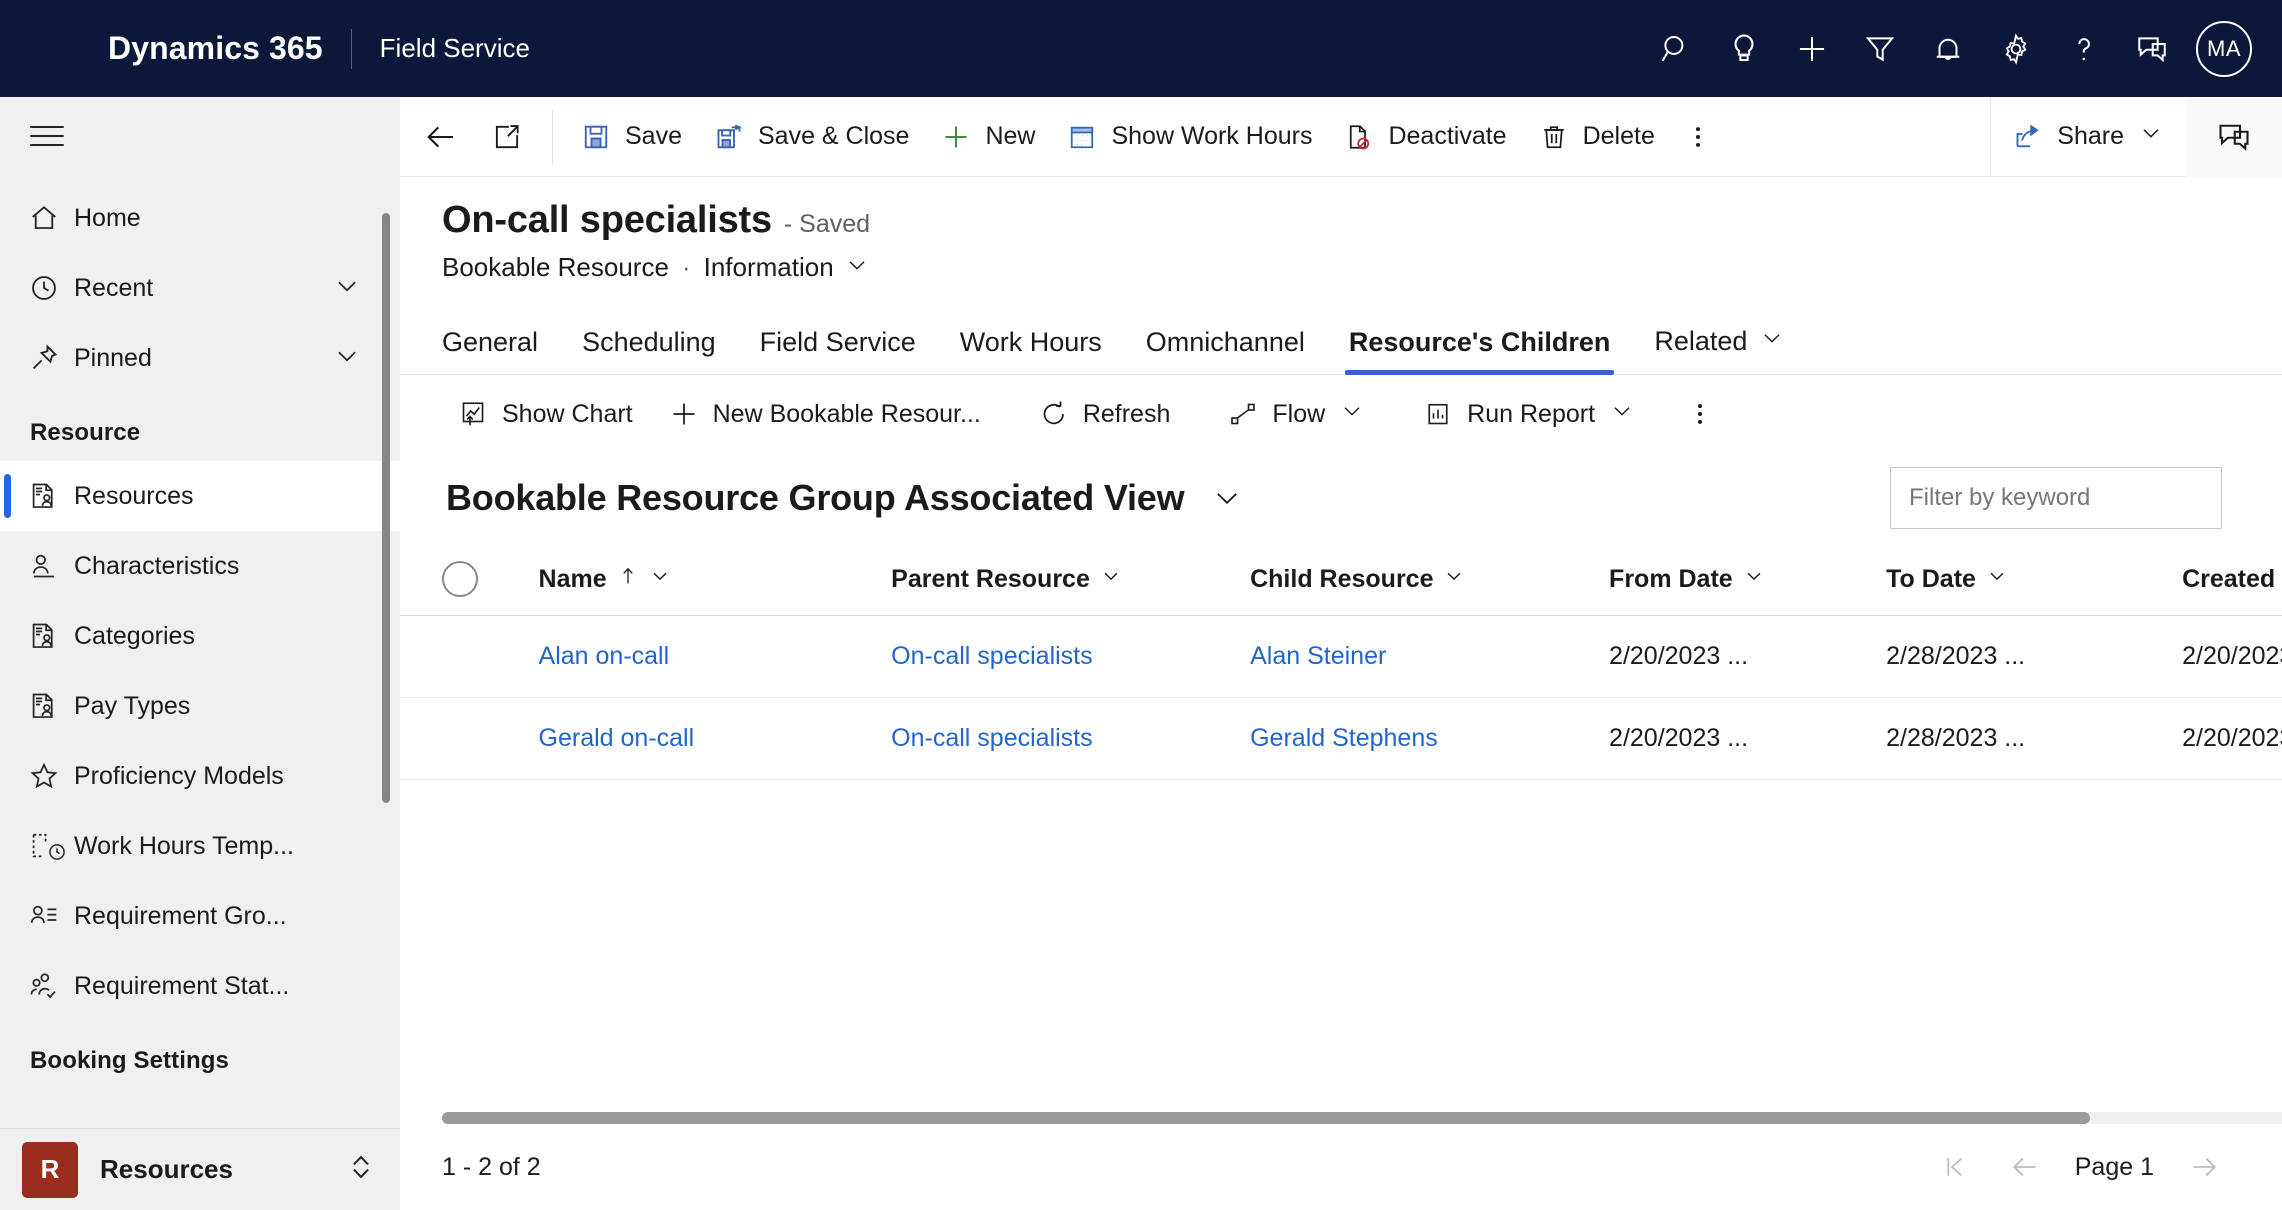 The image size is (2282, 1210). Describe the element at coordinates (200, 136) in the screenshot. I see `hamburger-menu-icon` at that location.